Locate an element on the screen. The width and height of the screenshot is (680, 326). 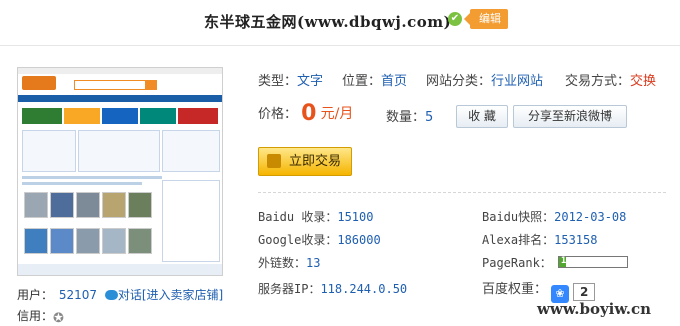
stat-value: 153158 is located at coordinates (576, 240).